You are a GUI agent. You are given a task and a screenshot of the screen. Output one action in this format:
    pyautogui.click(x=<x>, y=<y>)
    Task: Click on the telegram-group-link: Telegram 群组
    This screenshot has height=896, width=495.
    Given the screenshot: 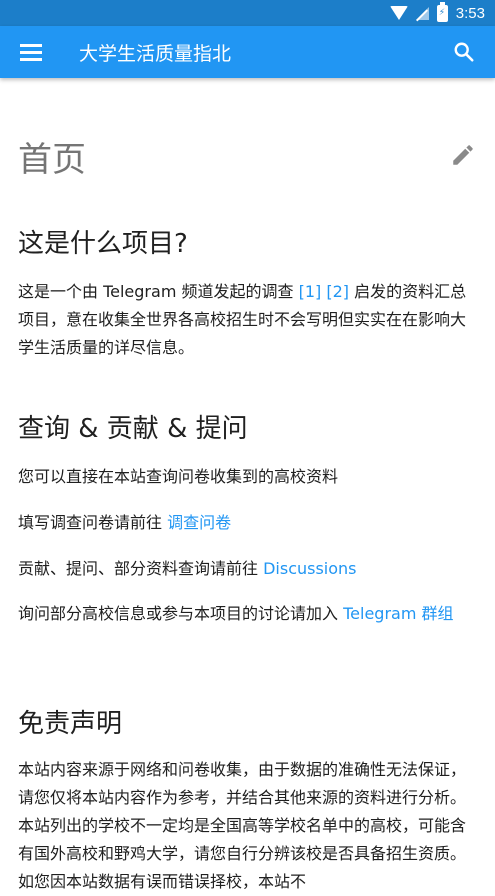 What is the action you would take?
    pyautogui.click(x=398, y=613)
    